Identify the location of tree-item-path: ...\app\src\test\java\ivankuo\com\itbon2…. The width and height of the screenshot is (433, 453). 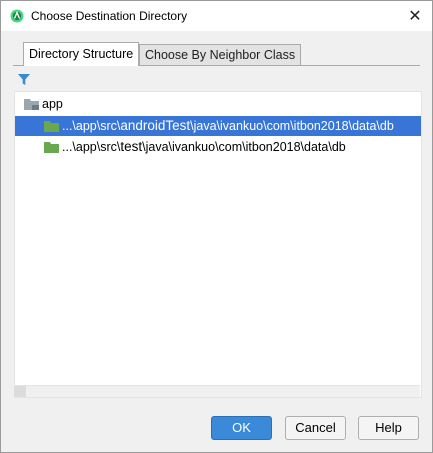
(204, 147).